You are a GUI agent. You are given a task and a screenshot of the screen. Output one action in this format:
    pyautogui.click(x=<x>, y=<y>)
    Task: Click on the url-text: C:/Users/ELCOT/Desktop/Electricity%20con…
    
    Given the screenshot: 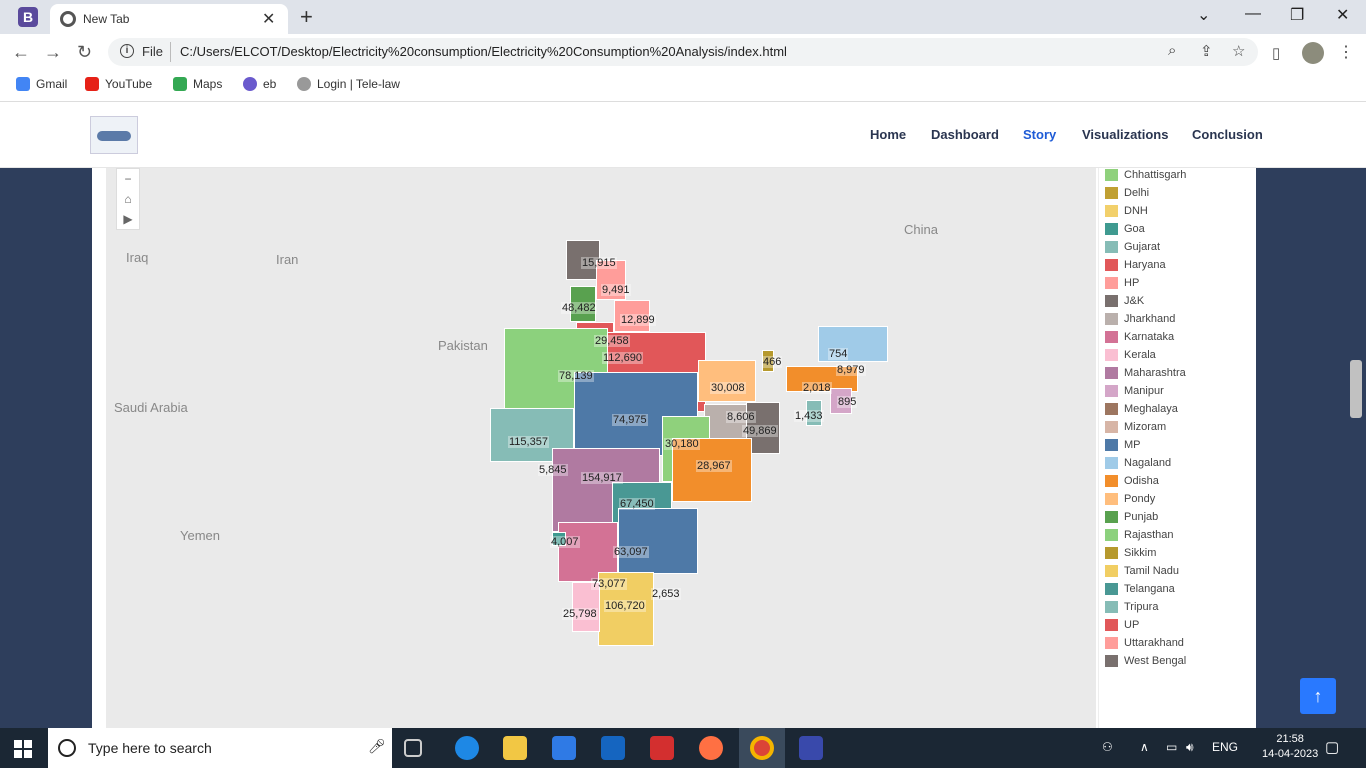 What is the action you would take?
    pyautogui.click(x=483, y=51)
    